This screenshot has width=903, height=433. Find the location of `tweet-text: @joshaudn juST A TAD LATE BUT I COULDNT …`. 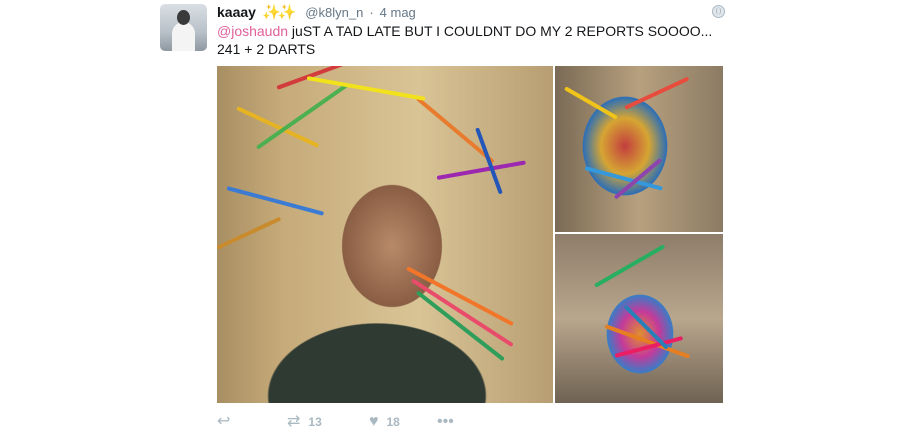

tweet-text: @joshaudn juST A TAD LATE BUT I COULDNT … is located at coordinates (472, 40).